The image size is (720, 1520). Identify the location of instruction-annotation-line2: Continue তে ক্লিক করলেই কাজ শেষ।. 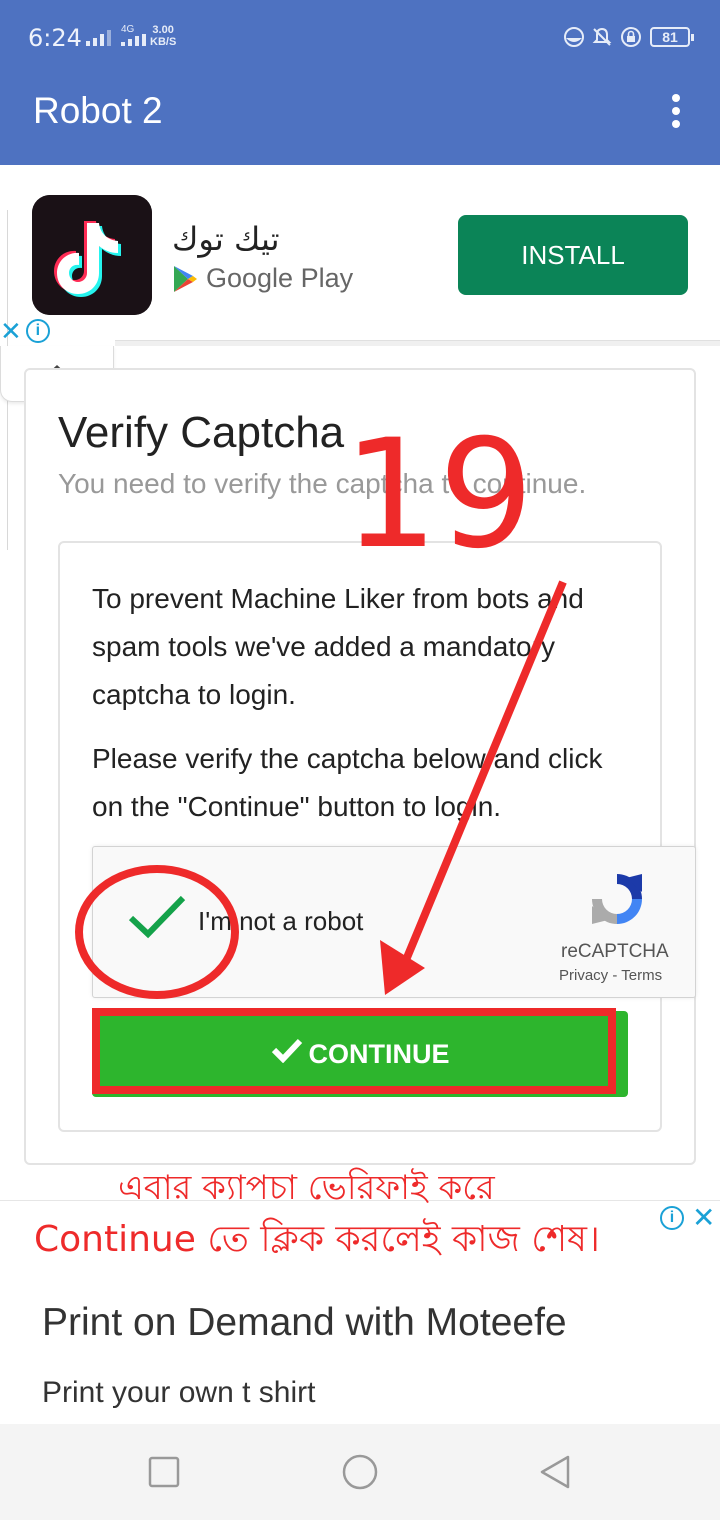
(317, 1239).